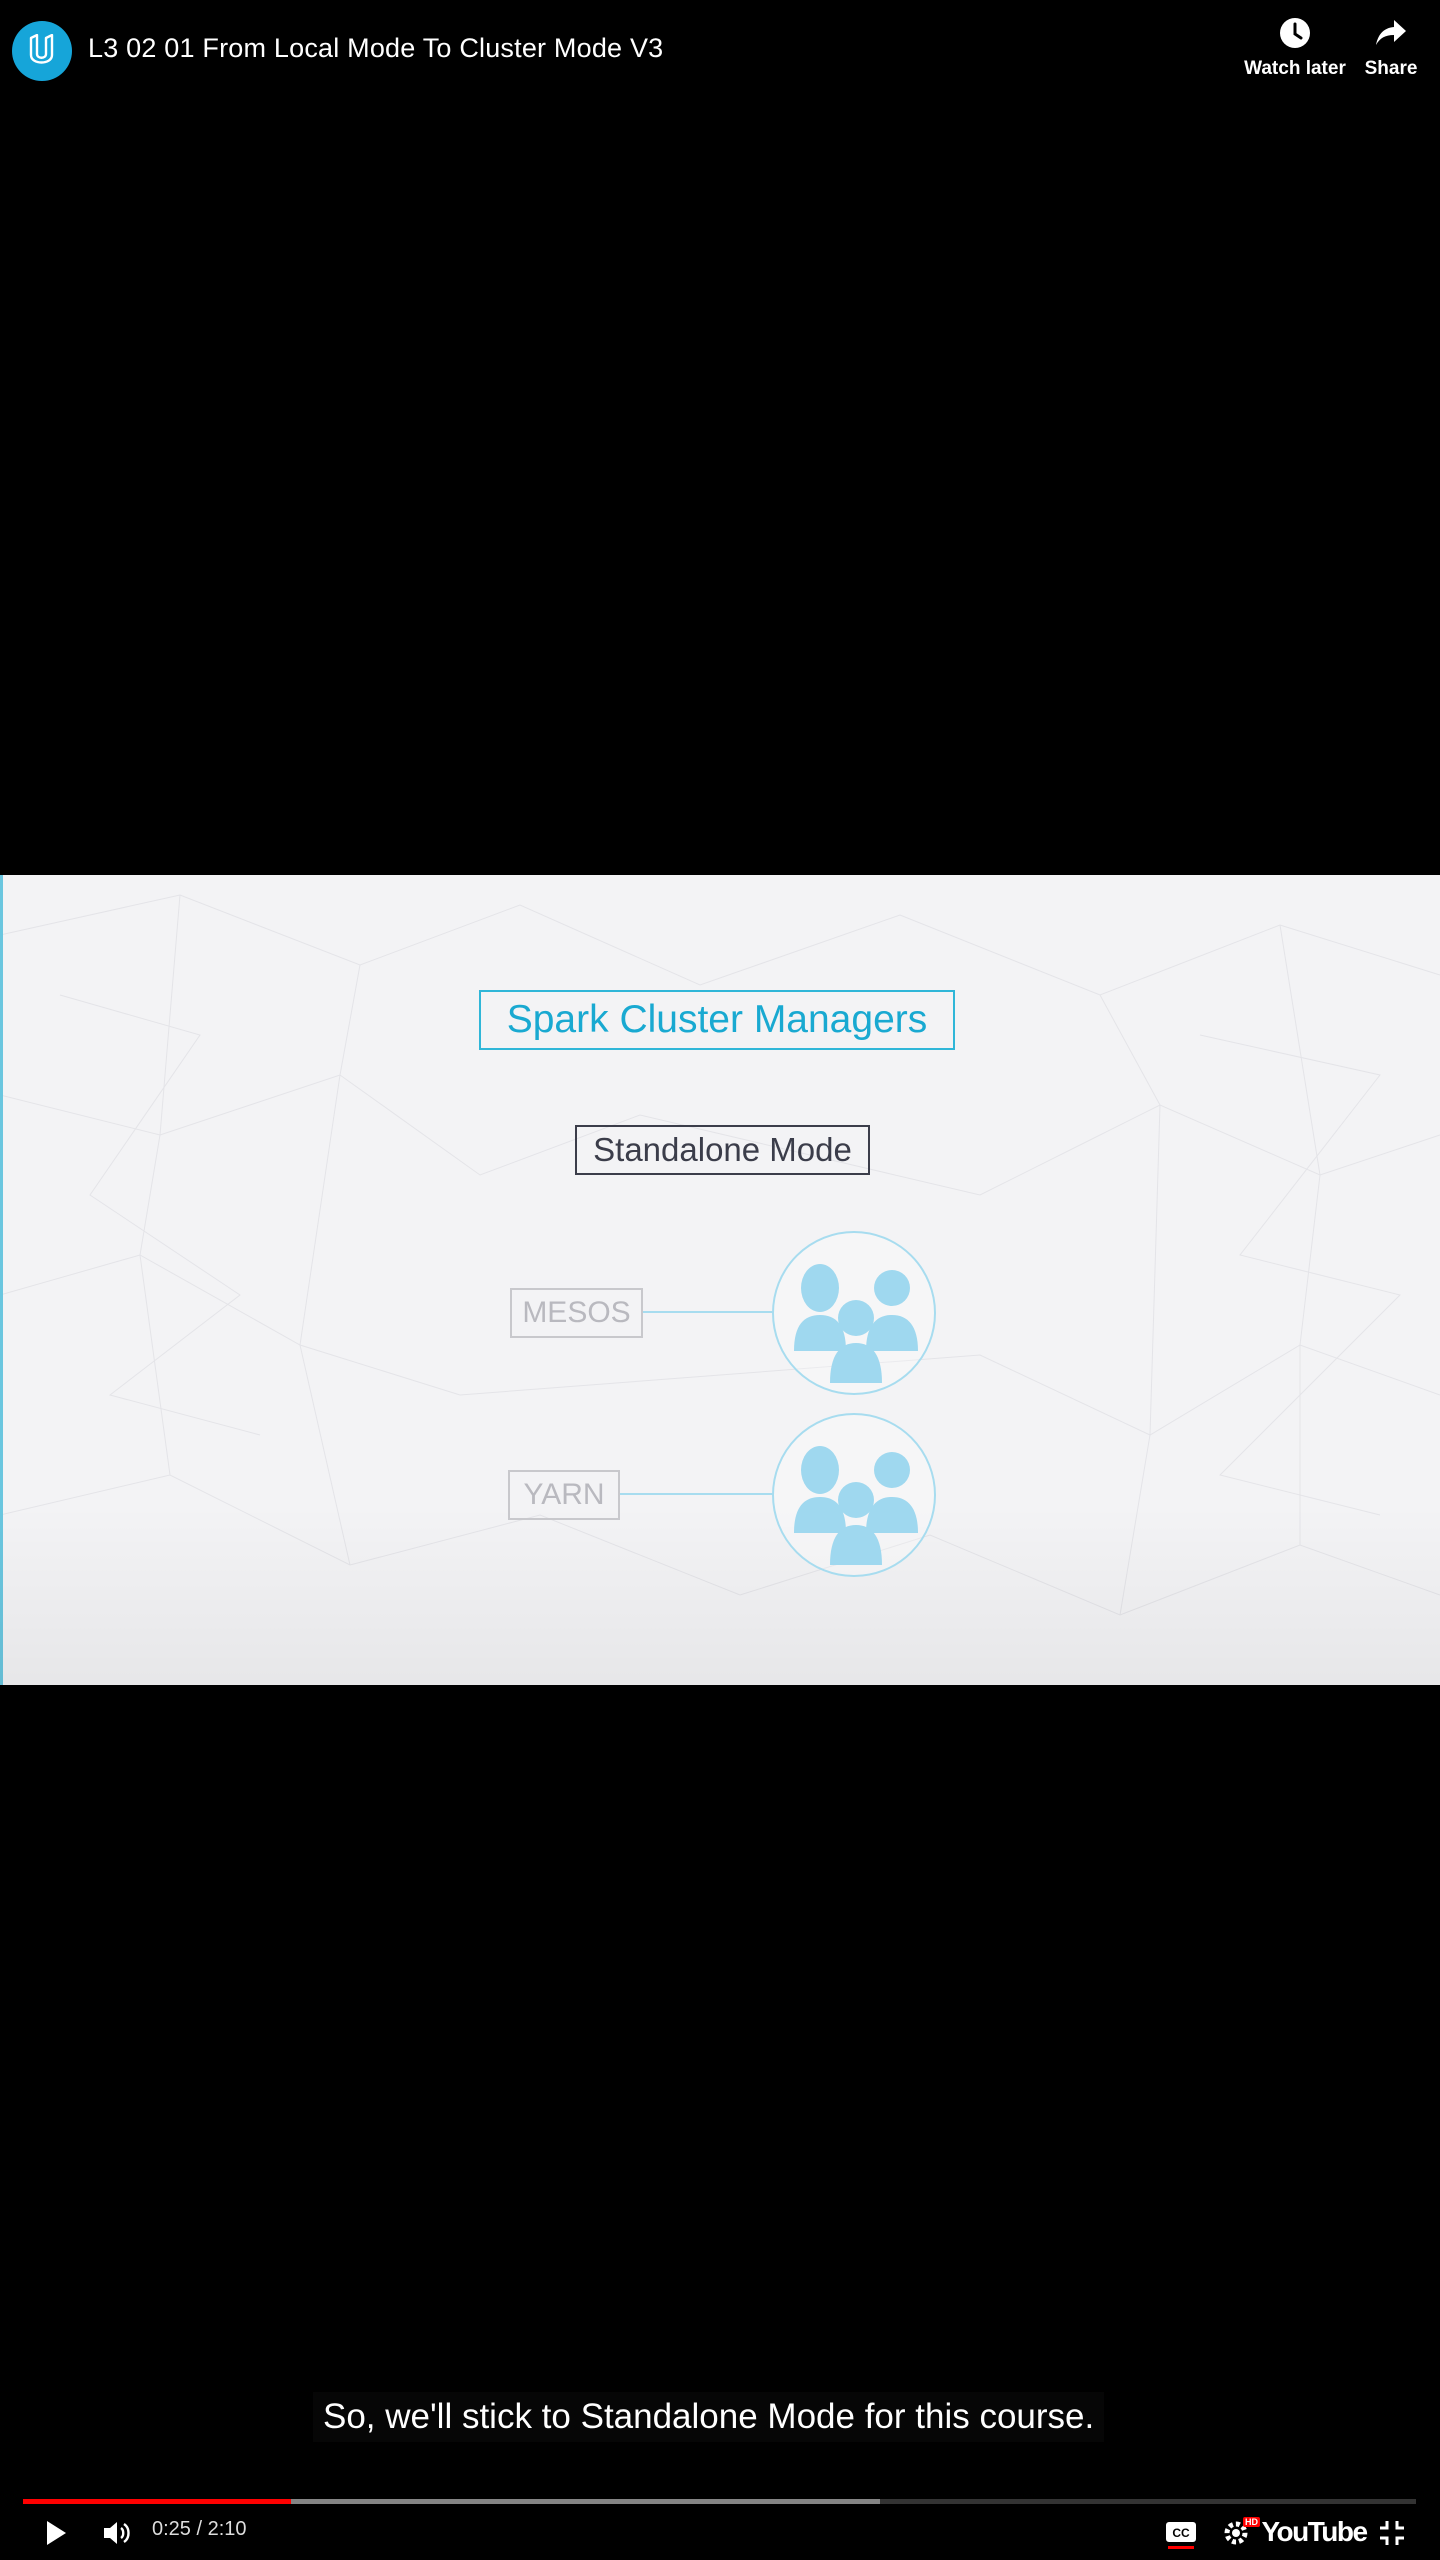  I want to click on closed-captions-icon: CC, so click(1181, 2535).